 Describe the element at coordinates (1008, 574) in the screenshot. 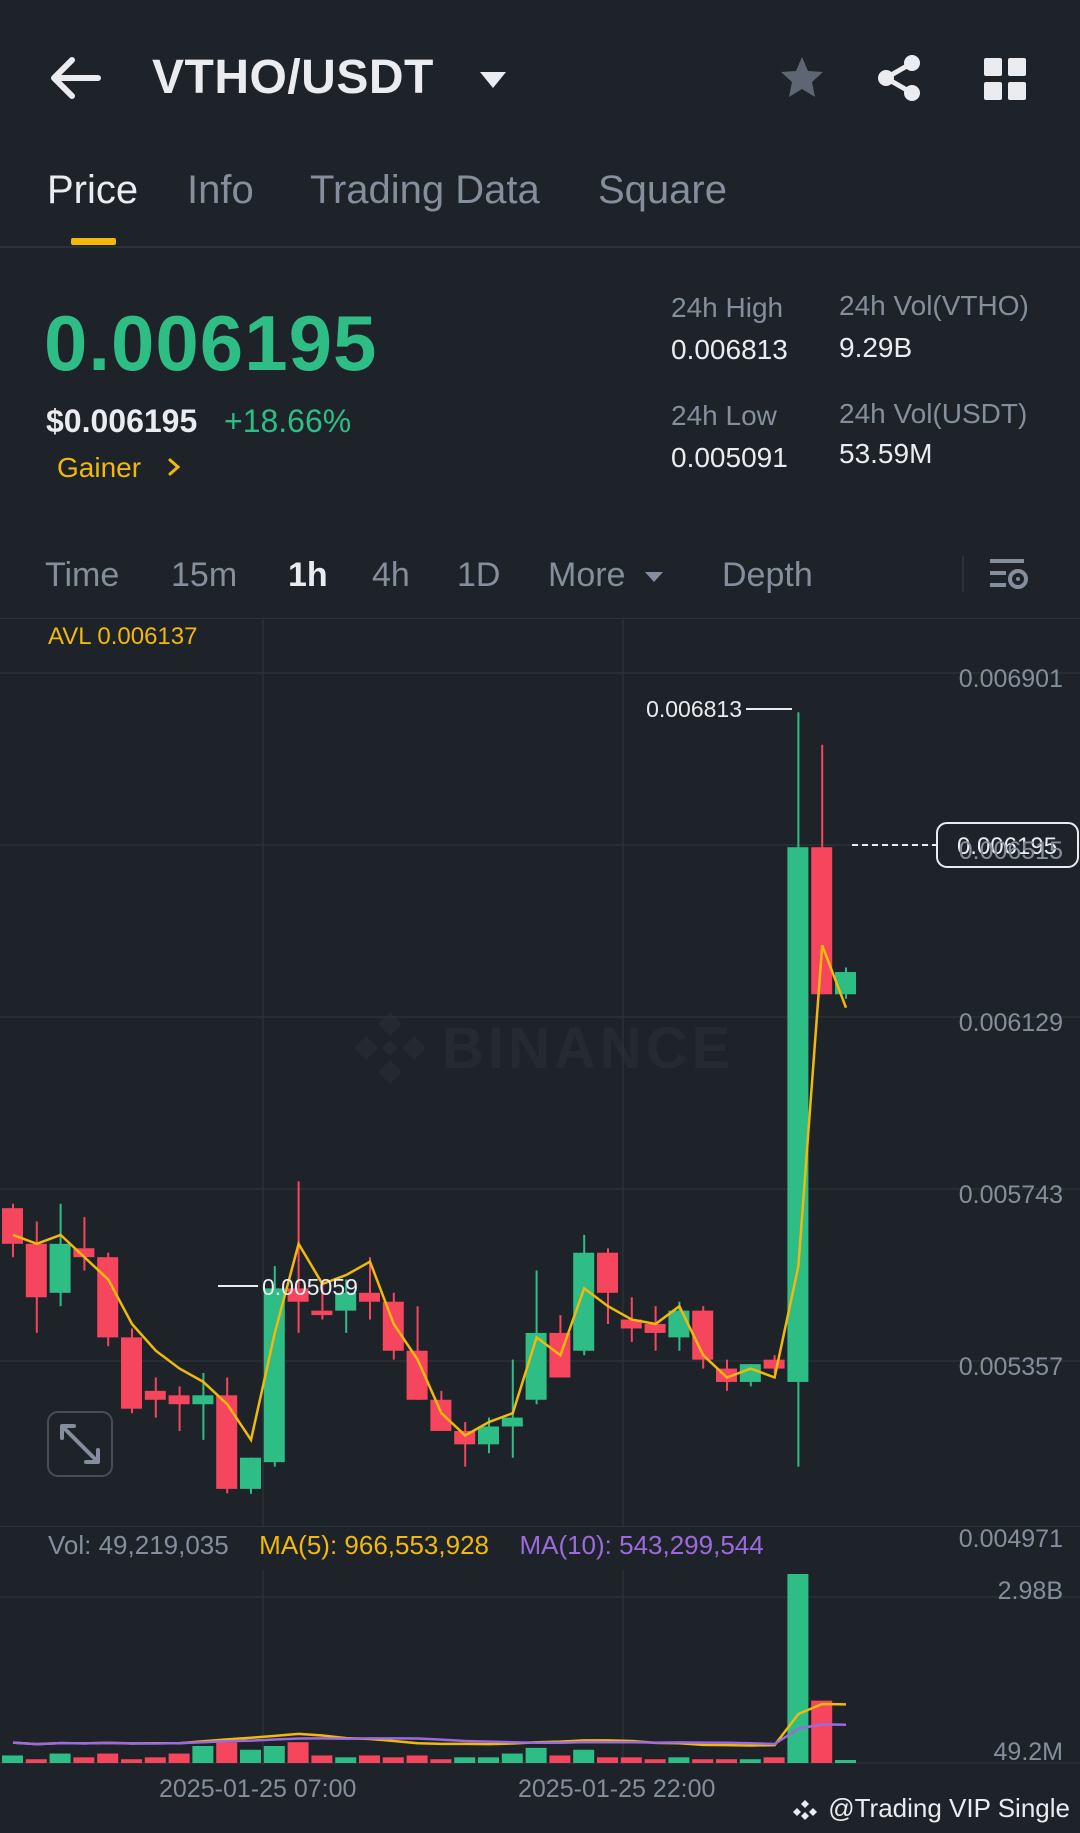

I see `chart-settings-icon` at that location.